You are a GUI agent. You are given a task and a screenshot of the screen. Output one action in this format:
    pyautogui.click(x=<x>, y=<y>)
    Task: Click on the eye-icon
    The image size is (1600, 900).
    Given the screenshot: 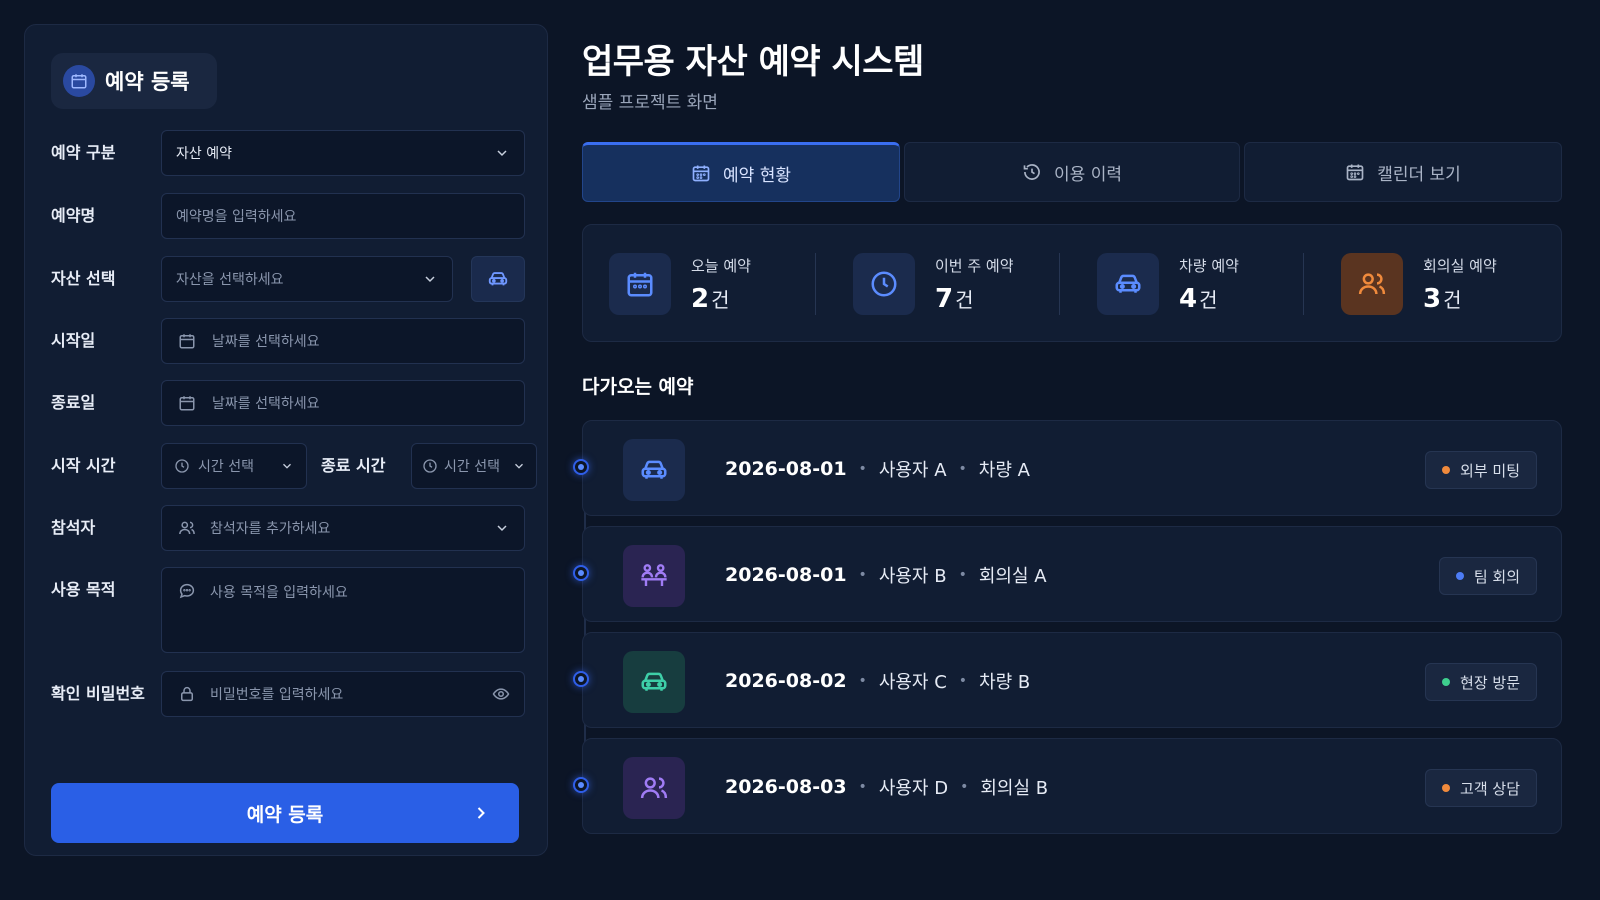 What is the action you would take?
    pyautogui.click(x=501, y=694)
    